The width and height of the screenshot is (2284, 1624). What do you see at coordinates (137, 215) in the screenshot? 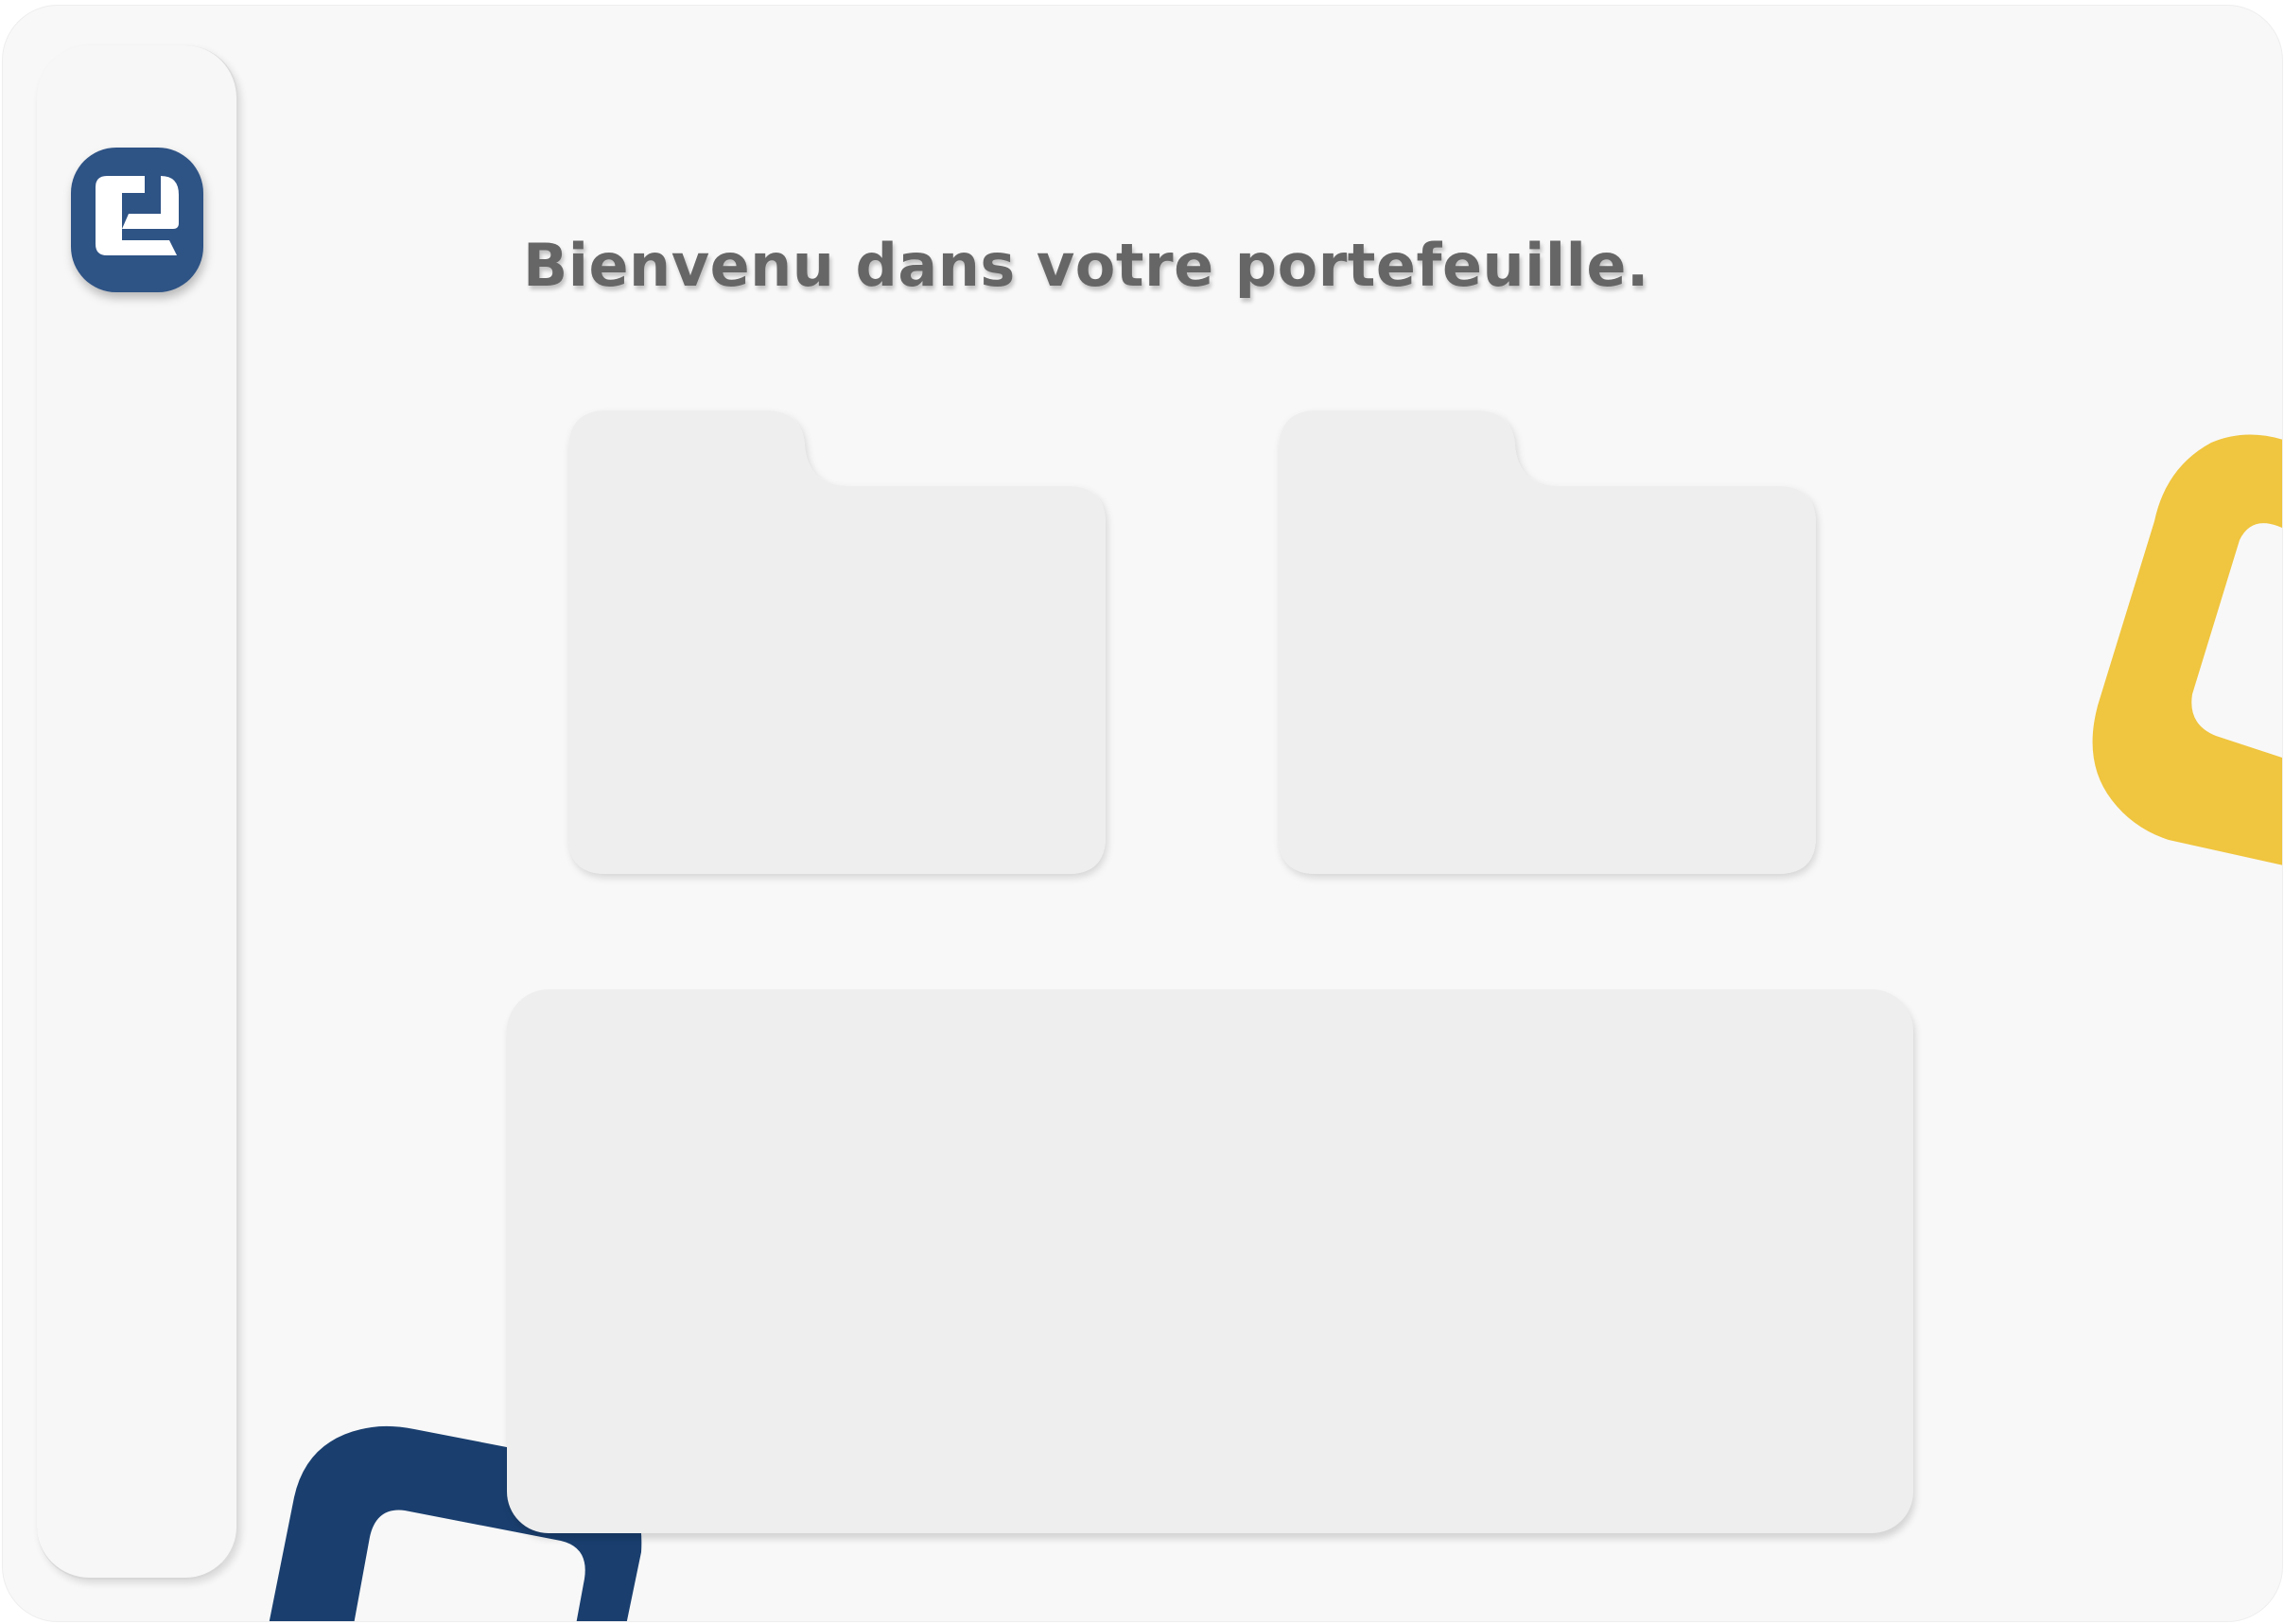
I see `wallet-logo-icon` at bounding box center [137, 215].